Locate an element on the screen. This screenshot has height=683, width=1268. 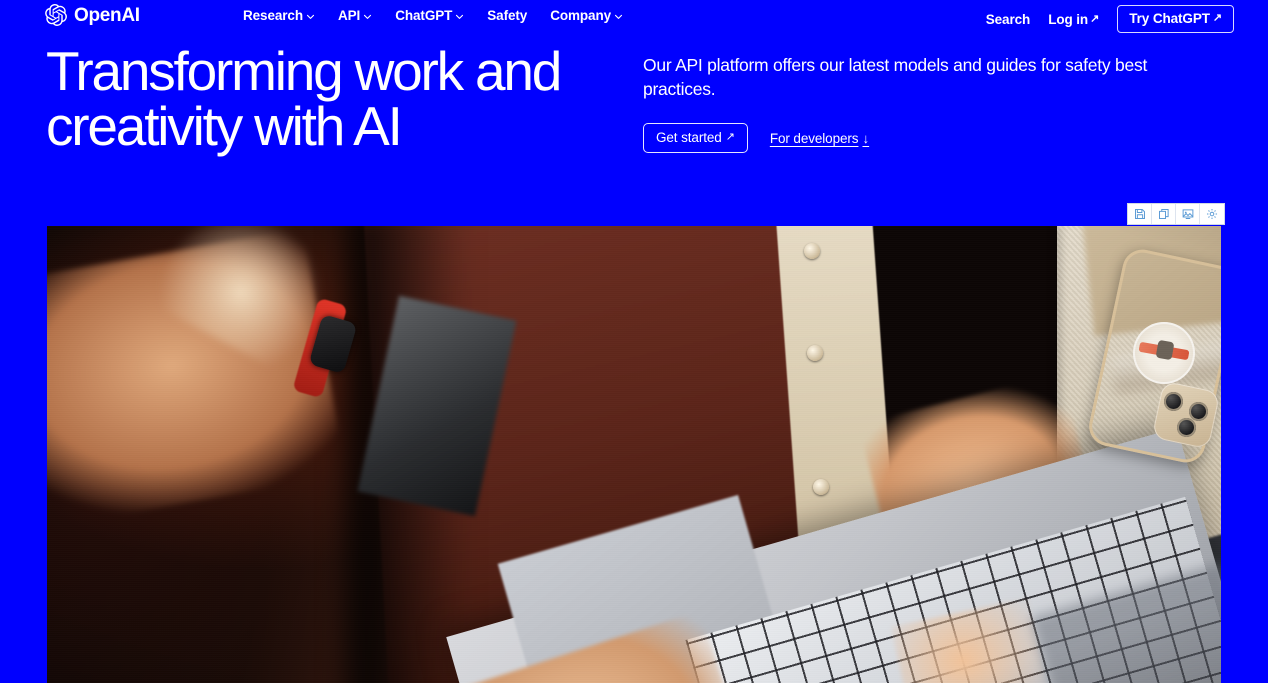
login-link: Log in ↗ is located at coordinates (1073, 19).